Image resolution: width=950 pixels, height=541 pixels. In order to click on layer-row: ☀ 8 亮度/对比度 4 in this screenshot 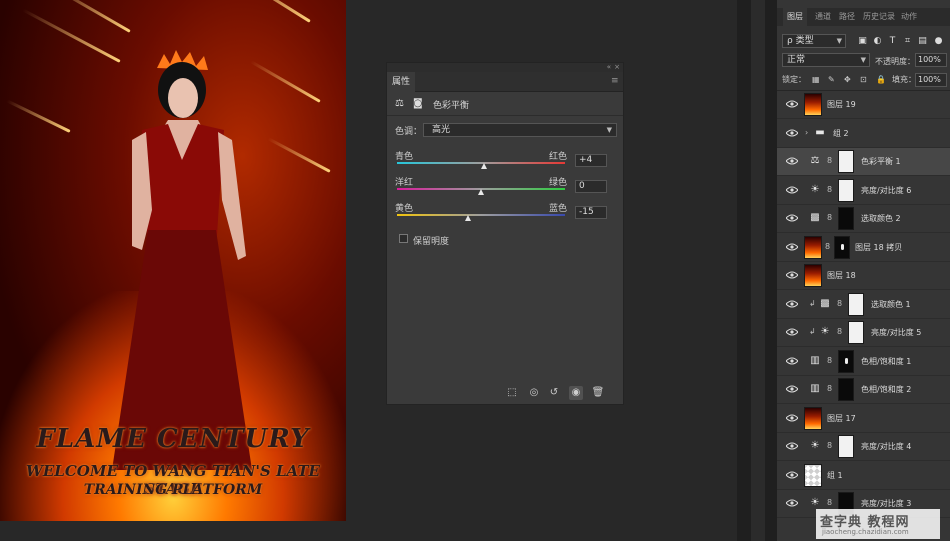, I will do `click(863, 447)`.